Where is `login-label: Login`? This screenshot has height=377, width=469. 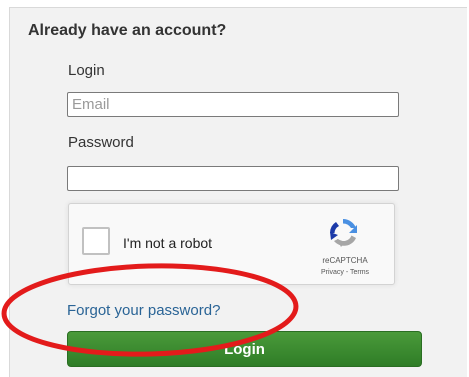 login-label: Login is located at coordinates (86, 70).